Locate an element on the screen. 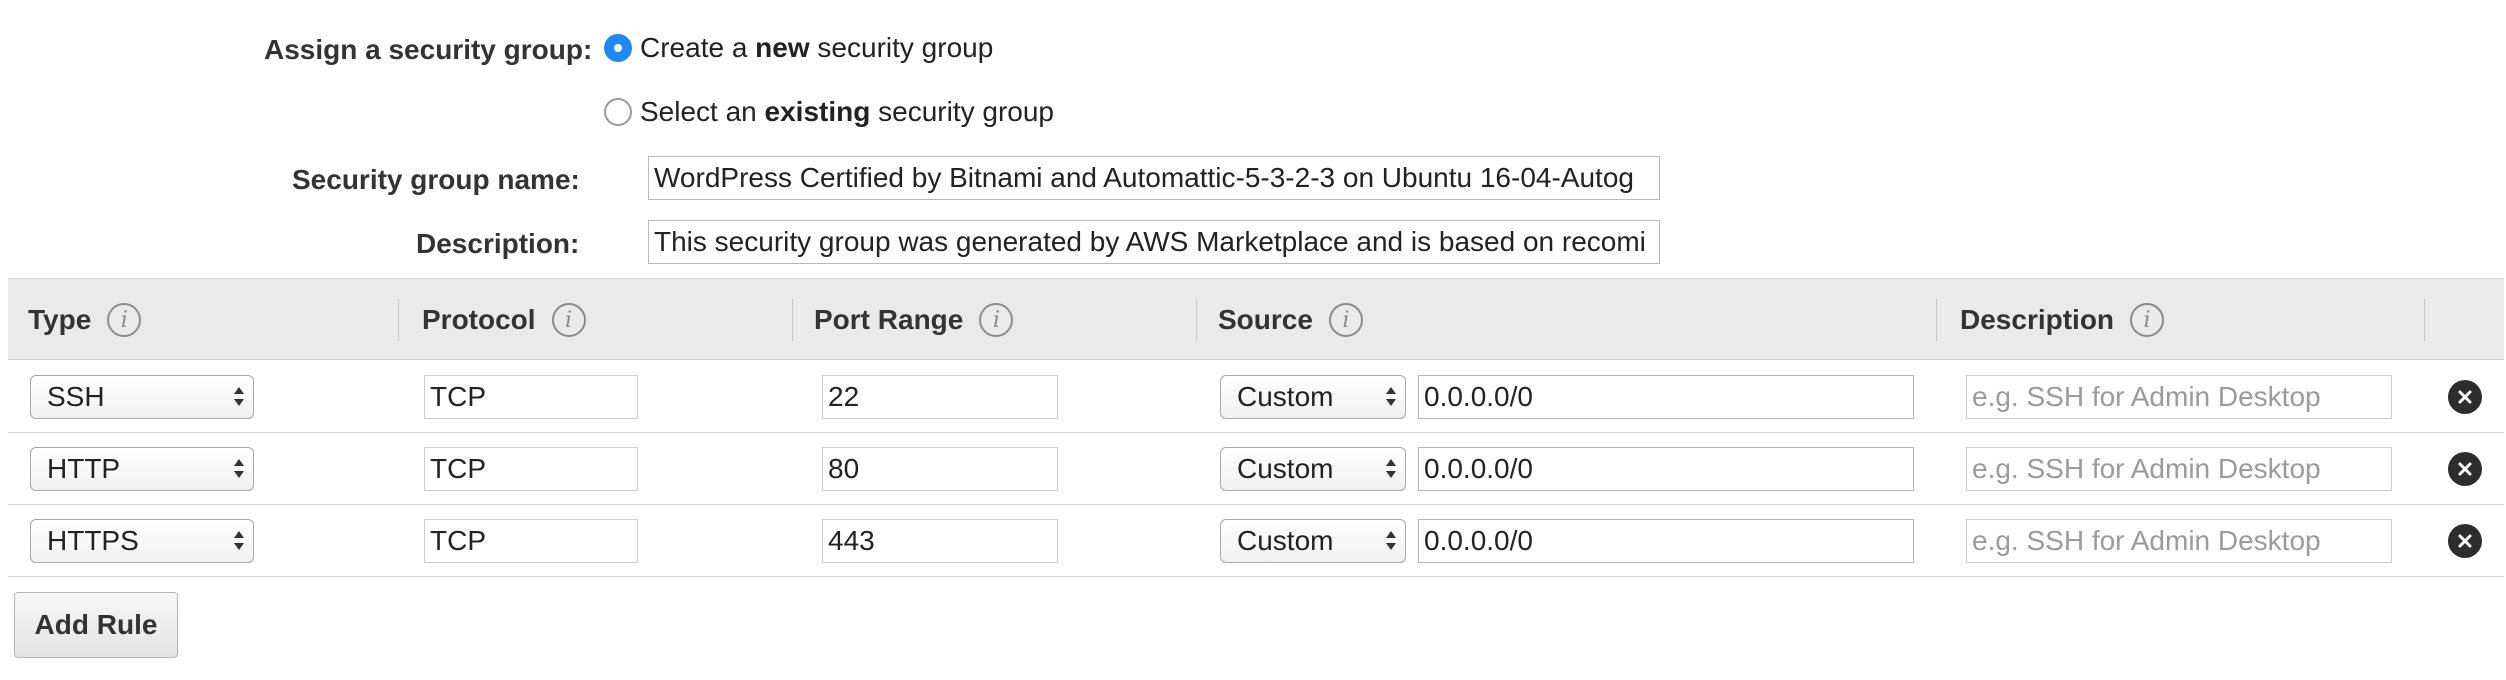 This screenshot has width=2506, height=680. radio-selected-icon is located at coordinates (618, 48).